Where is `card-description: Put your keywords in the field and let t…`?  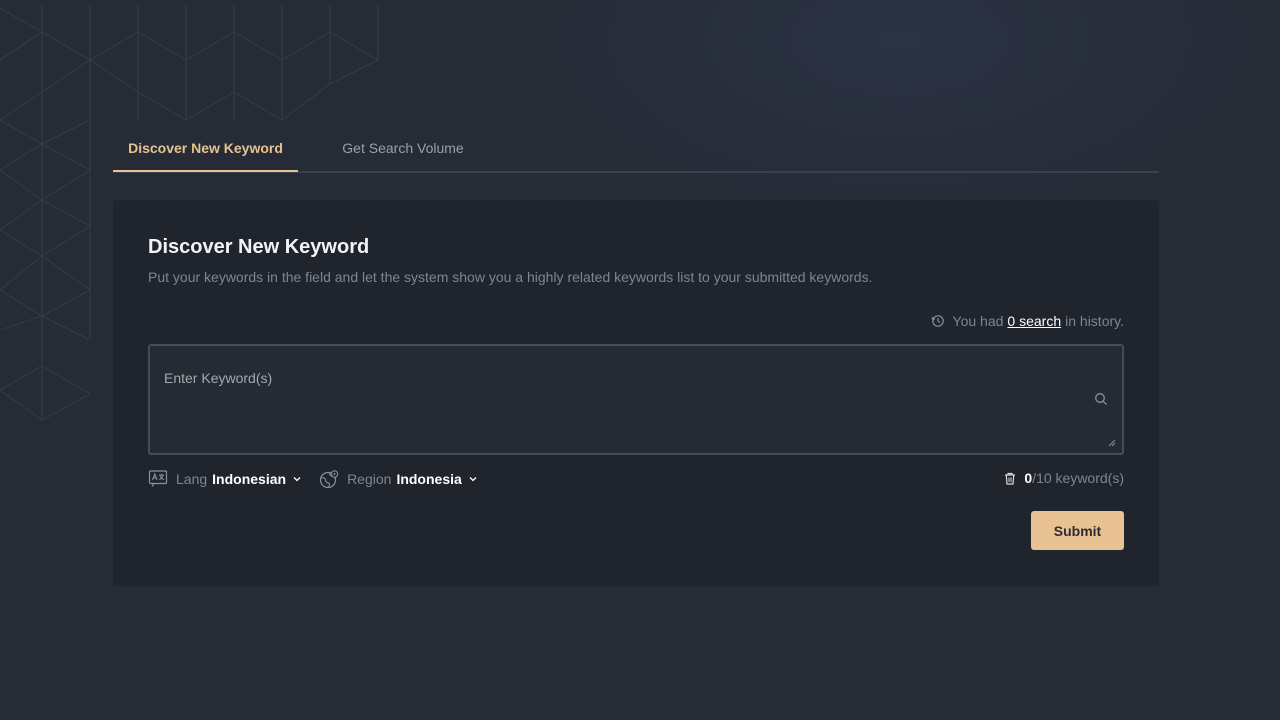 card-description: Put your keywords in the field and let t… is located at coordinates (510, 277).